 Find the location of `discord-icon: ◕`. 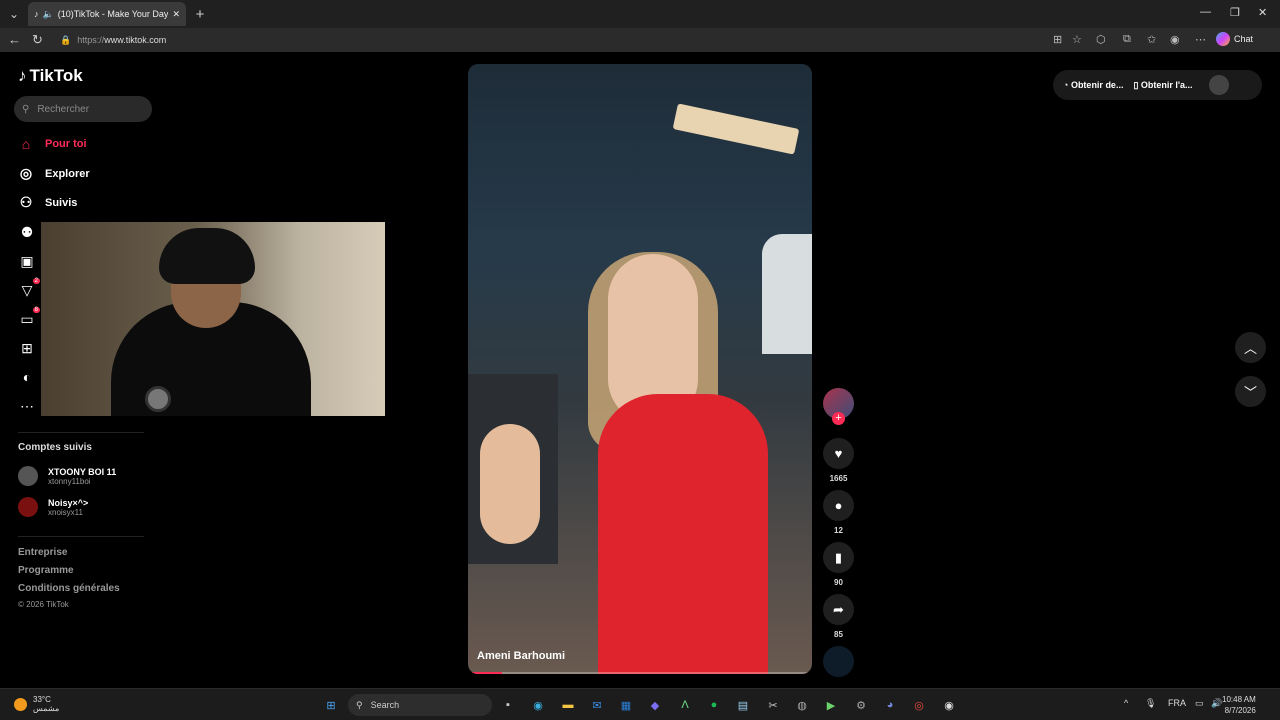

discord-icon: ◕ is located at coordinates (890, 705).